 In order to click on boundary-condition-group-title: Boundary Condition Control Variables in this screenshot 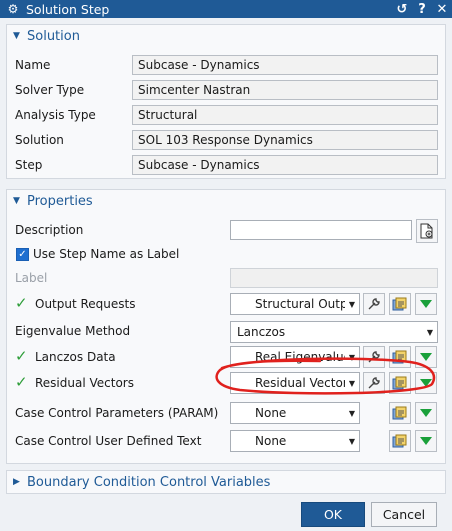, I will do `click(149, 482)`.